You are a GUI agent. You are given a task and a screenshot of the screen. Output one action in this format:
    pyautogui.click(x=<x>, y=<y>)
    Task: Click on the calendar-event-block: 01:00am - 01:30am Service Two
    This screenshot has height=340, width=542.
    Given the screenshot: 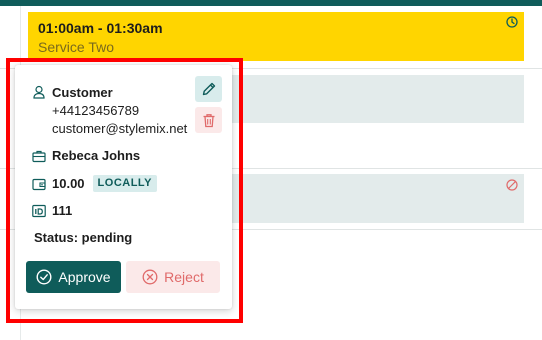 What is the action you would take?
    pyautogui.click(x=276, y=36)
    